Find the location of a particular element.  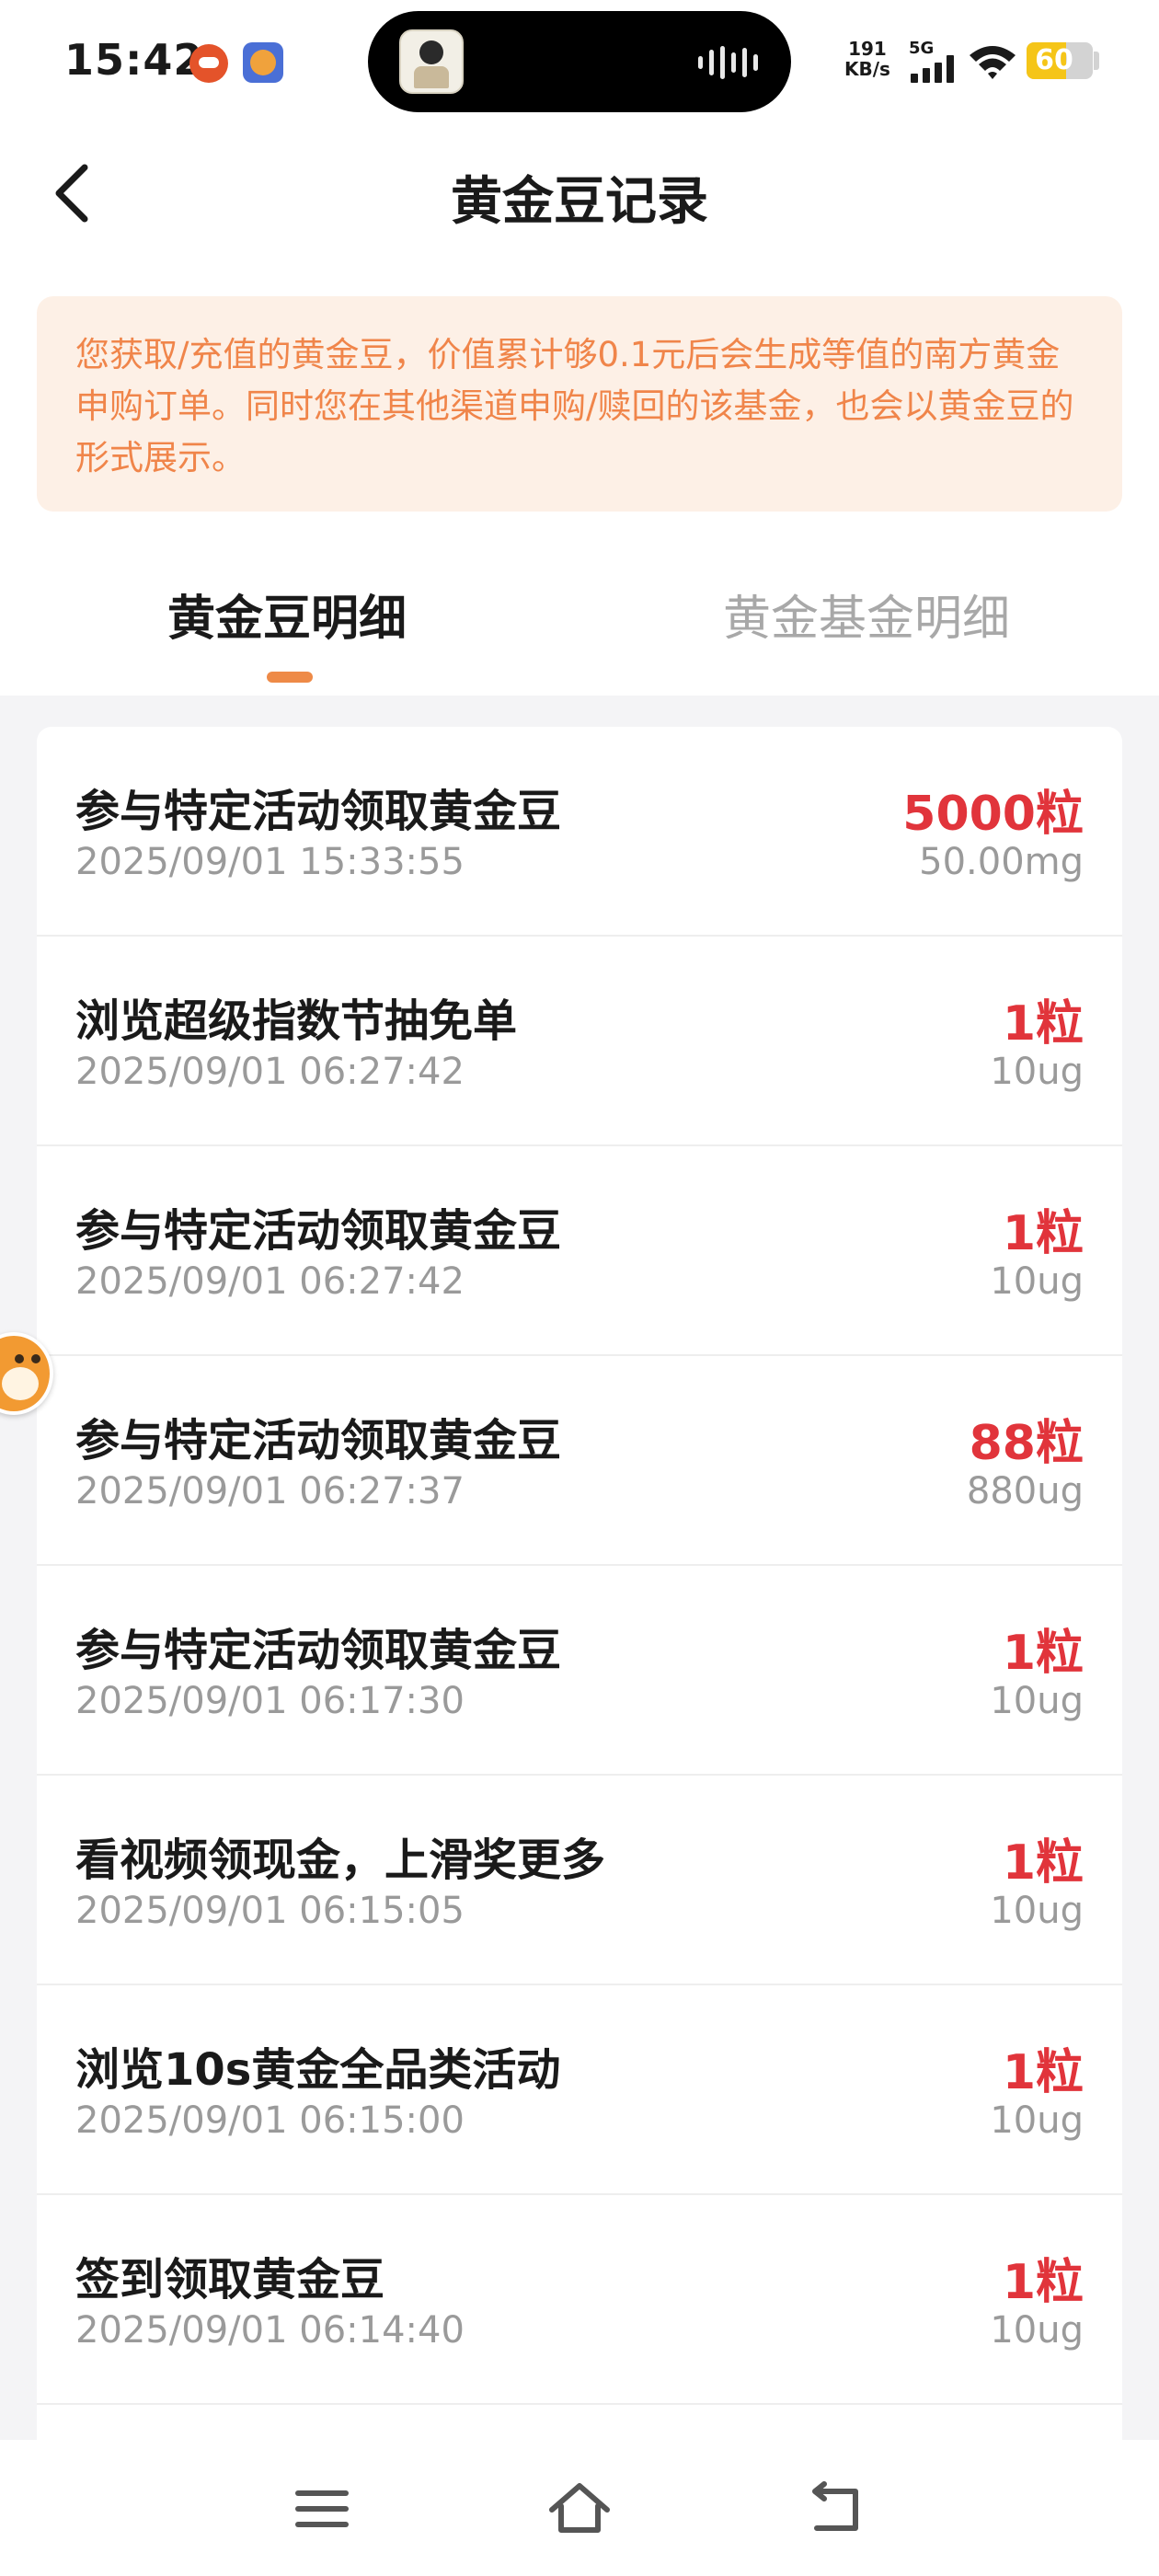

network-speed-unit: KB/s is located at coordinates (867, 69).